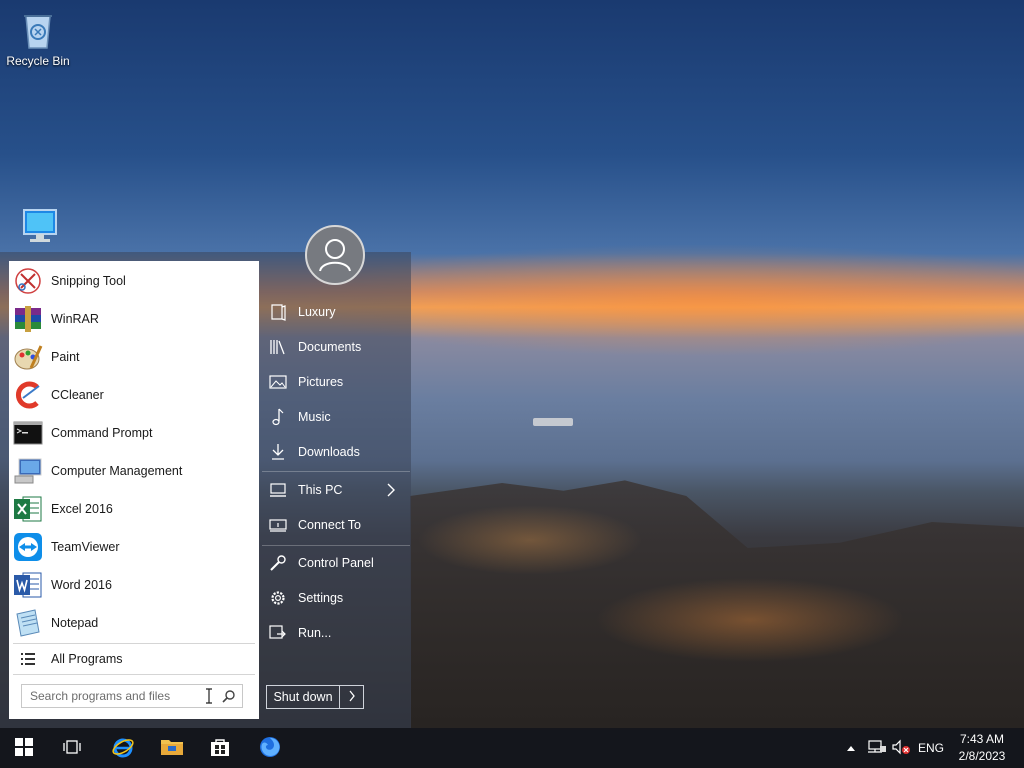  Describe the element at coordinates (117, 471) in the screenshot. I see `program-label: Computer Management` at that location.